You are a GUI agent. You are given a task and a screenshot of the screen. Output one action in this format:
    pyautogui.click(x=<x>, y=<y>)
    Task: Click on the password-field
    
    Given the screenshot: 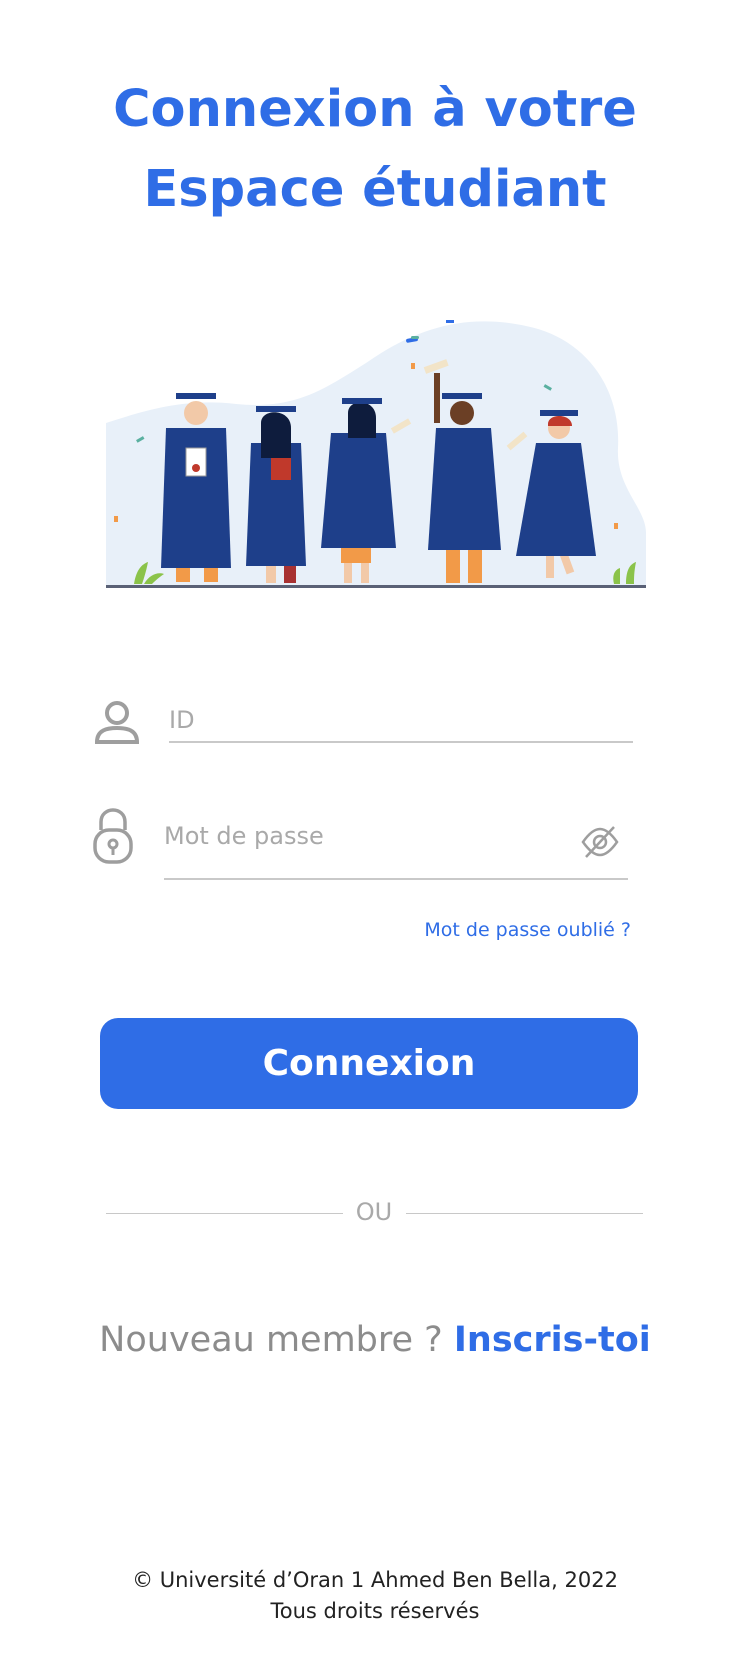 What is the action you would take?
    pyautogui.click(x=396, y=846)
    